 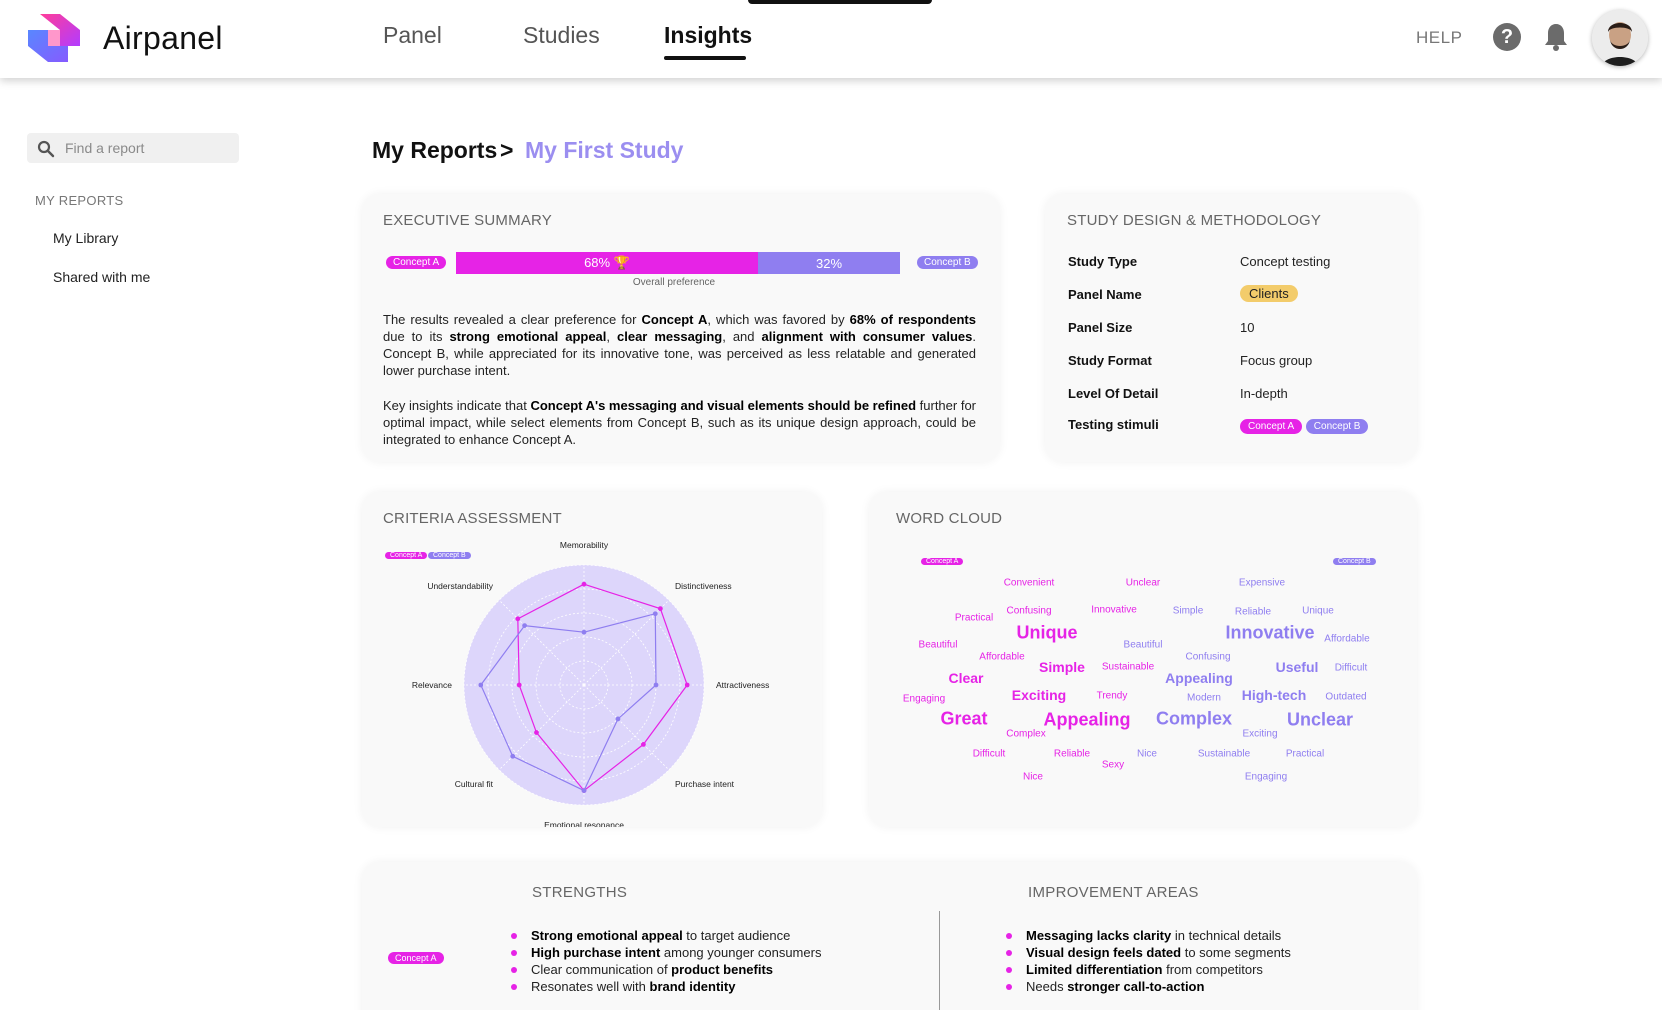 I want to click on strength-item-run: High purchase intent, so click(x=596, y=952).